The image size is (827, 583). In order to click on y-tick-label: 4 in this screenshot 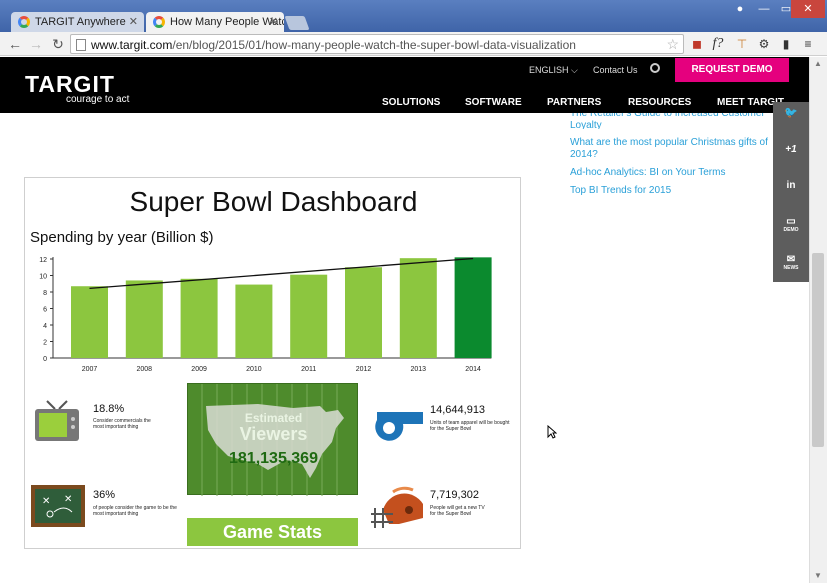, I will do `click(45, 326)`.